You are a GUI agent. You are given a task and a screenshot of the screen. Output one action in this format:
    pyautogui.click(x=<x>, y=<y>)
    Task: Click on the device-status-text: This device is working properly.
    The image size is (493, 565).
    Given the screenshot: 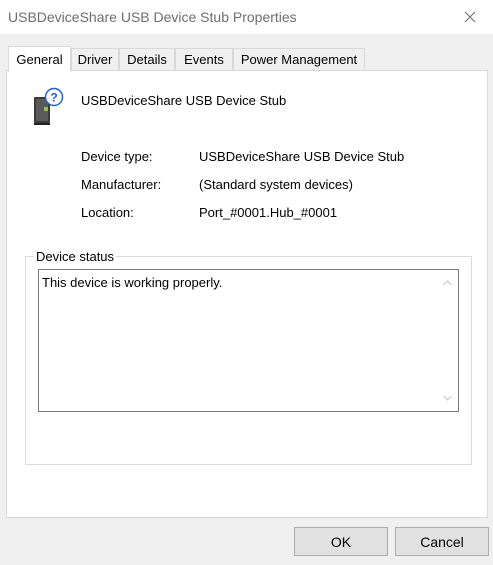 What is the action you would take?
    pyautogui.click(x=132, y=282)
    